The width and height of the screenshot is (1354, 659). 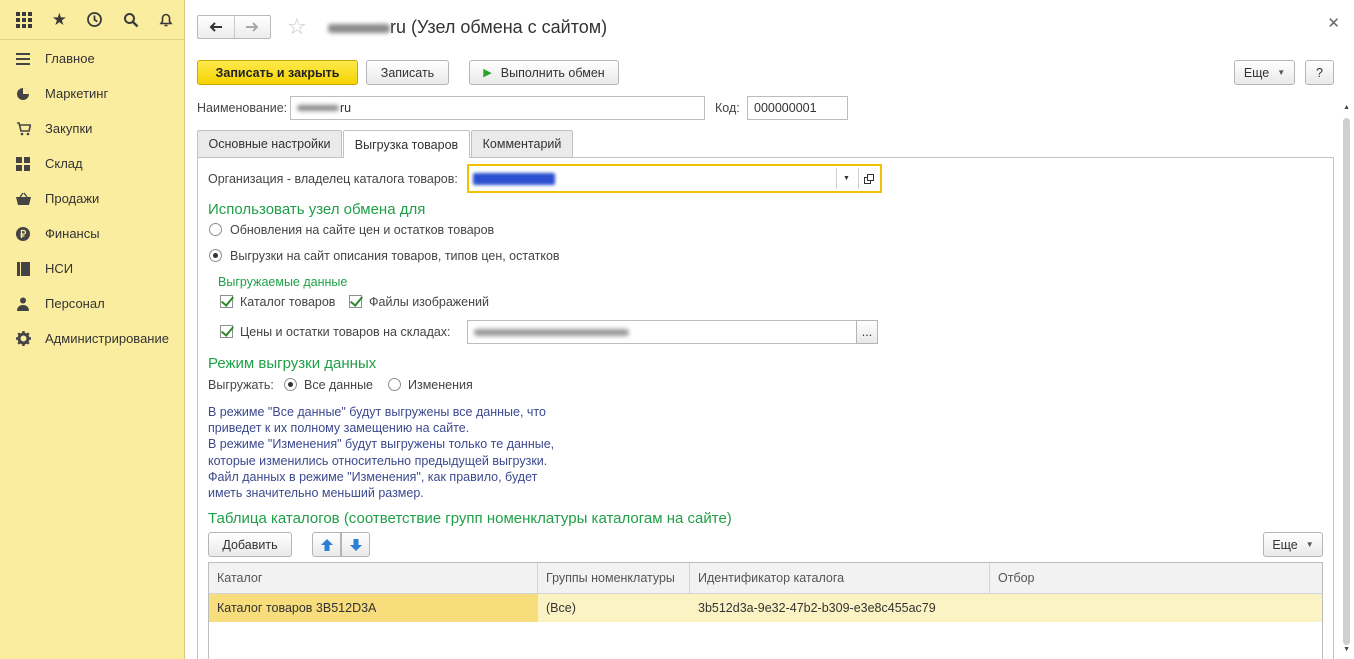 What do you see at coordinates (429, 302) in the screenshot?
I see `checkbox-images-label: Файлы изображений` at bounding box center [429, 302].